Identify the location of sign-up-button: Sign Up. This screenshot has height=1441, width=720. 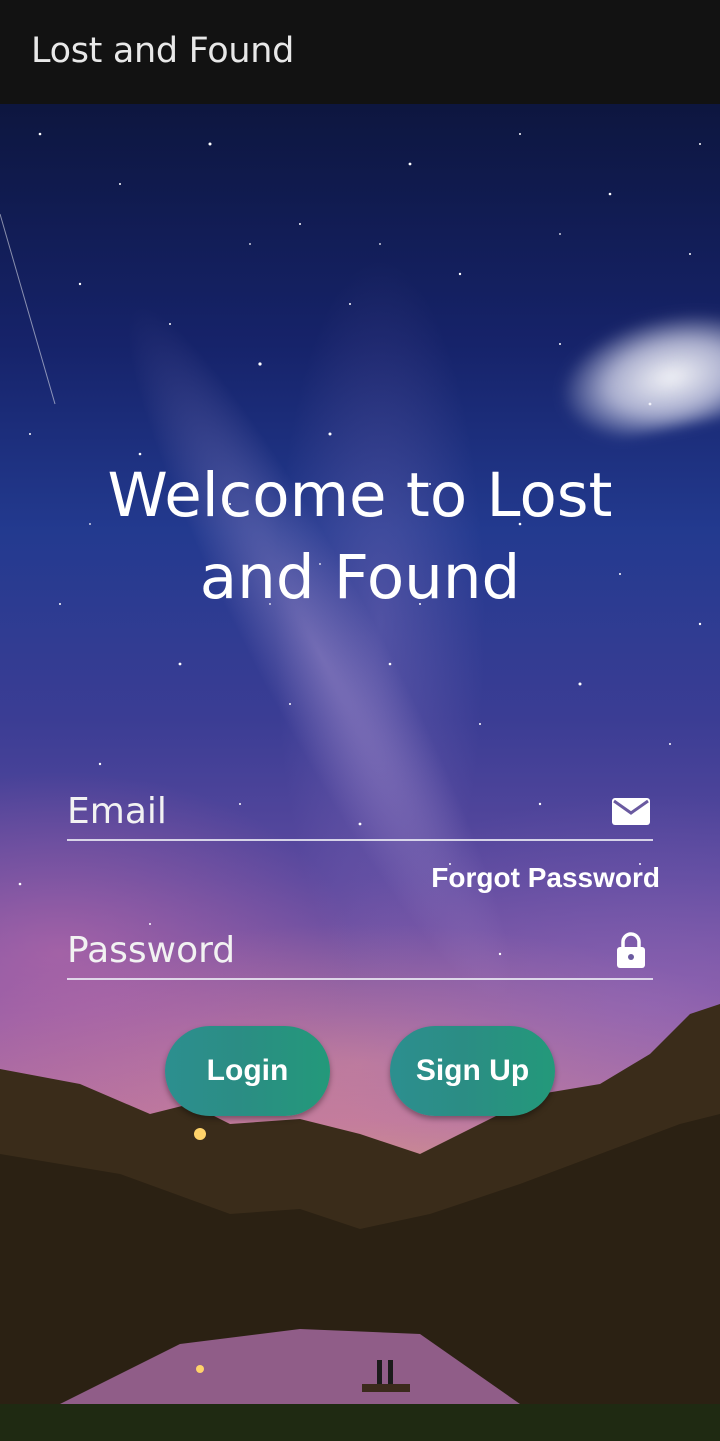
(472, 1071).